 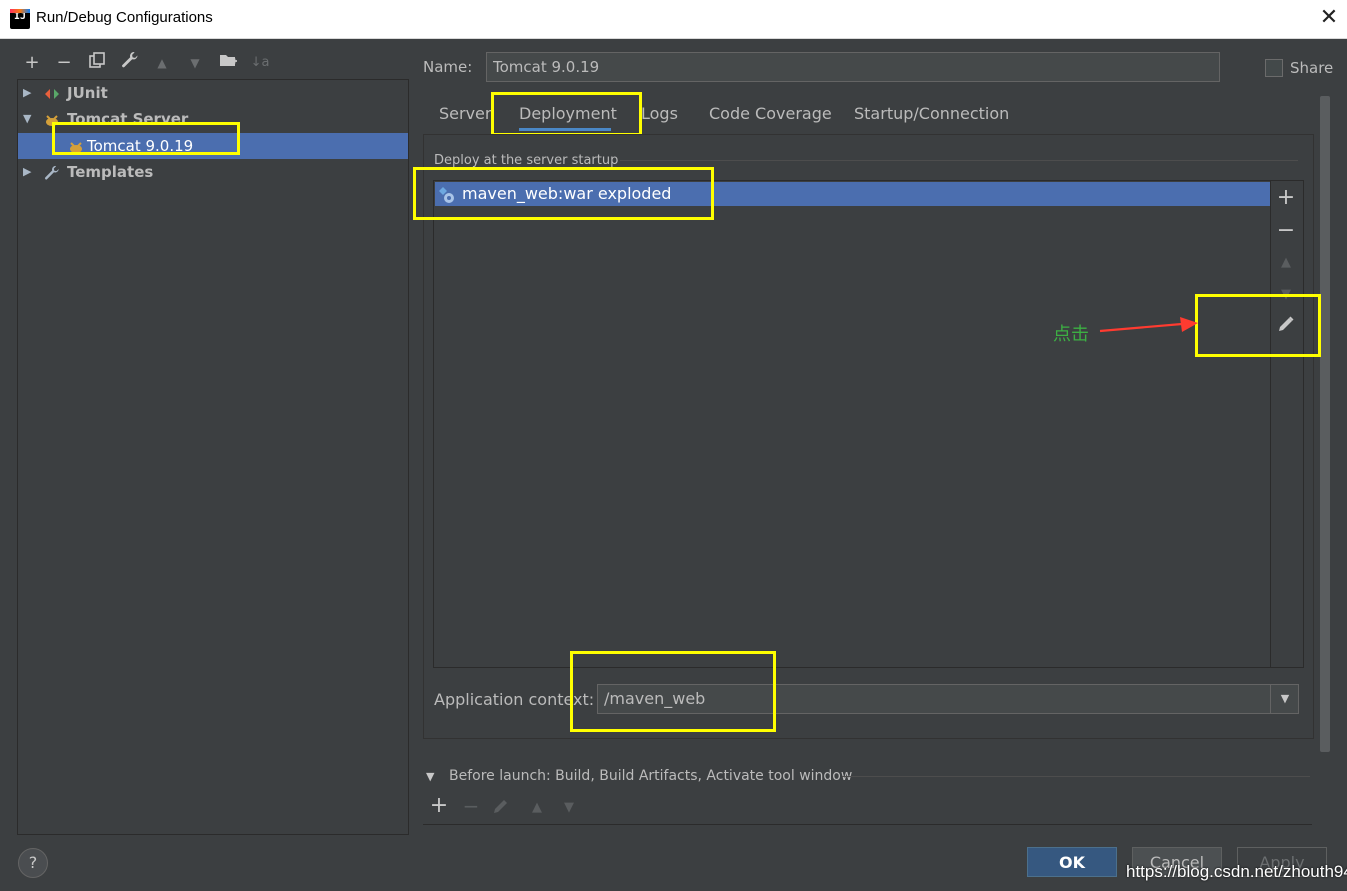 What do you see at coordinates (64, 63) in the screenshot?
I see `remove-configuration-button: −` at bounding box center [64, 63].